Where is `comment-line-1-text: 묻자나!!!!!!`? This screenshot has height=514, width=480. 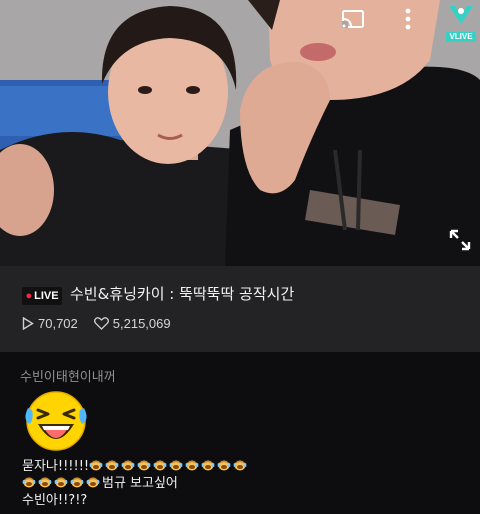 comment-line-1-text: 묻자나!!!!!! is located at coordinates (56, 466).